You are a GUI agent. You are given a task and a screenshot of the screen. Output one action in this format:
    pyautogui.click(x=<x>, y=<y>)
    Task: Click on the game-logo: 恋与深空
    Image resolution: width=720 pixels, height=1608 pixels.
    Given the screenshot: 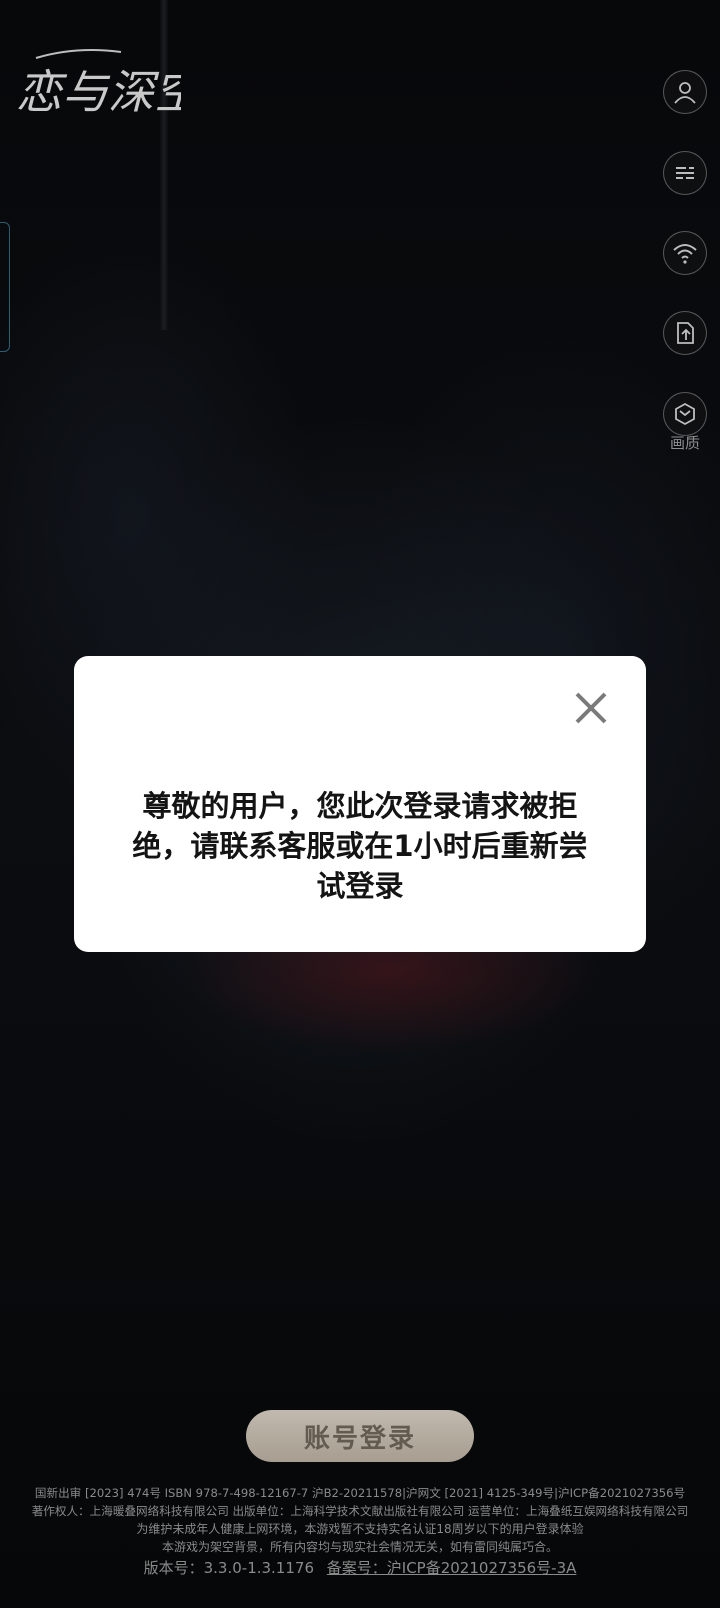 What is the action you would take?
    pyautogui.click(x=110, y=84)
    